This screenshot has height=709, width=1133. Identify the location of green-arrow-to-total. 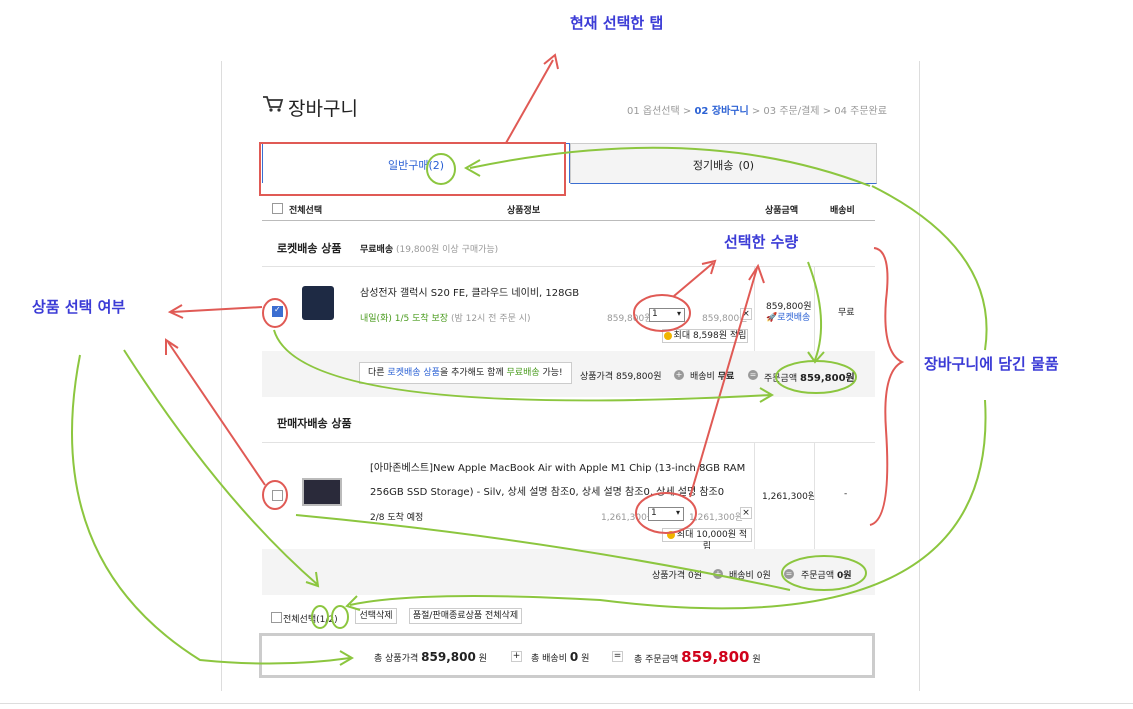
(815, 311).